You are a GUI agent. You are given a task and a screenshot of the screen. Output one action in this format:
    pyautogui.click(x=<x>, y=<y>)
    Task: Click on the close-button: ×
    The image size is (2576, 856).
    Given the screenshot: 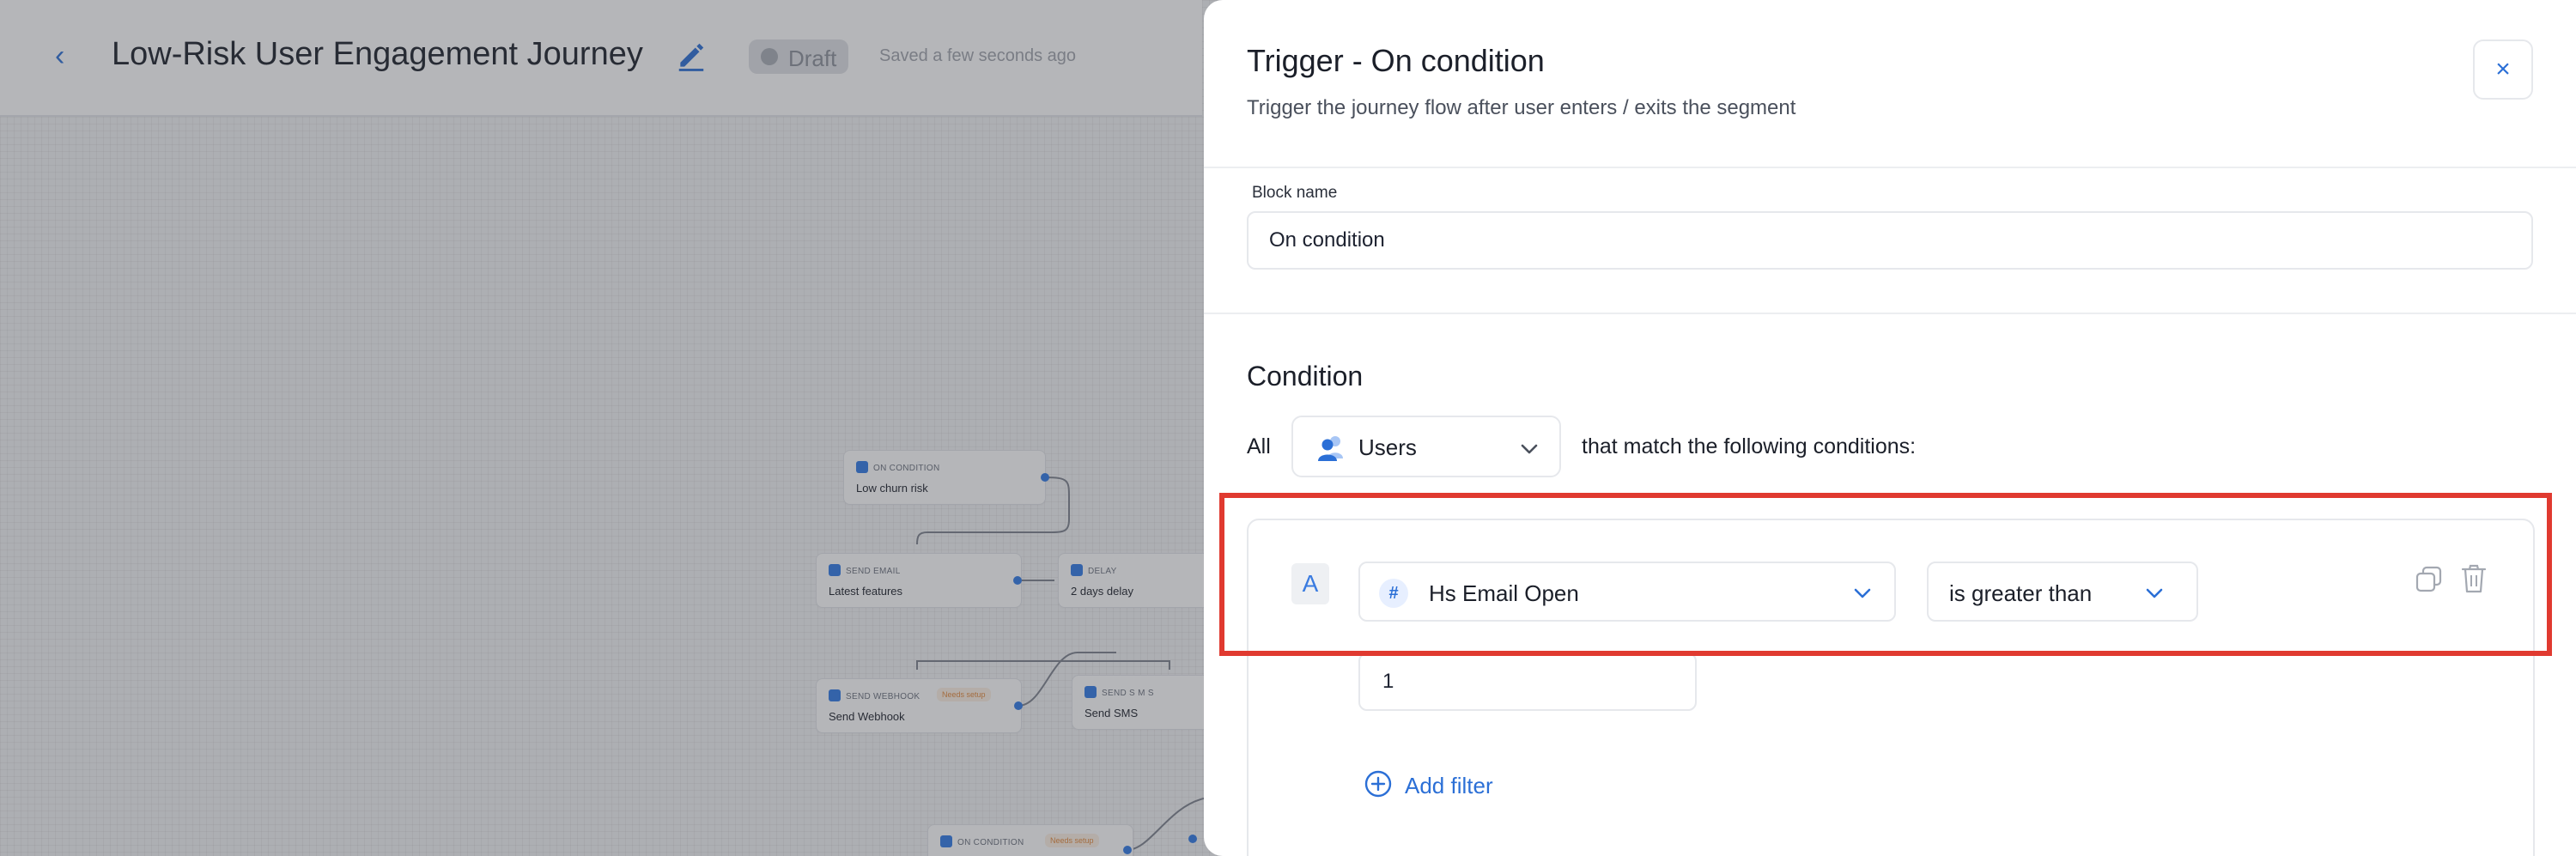 What is the action you would take?
    pyautogui.click(x=2503, y=69)
    